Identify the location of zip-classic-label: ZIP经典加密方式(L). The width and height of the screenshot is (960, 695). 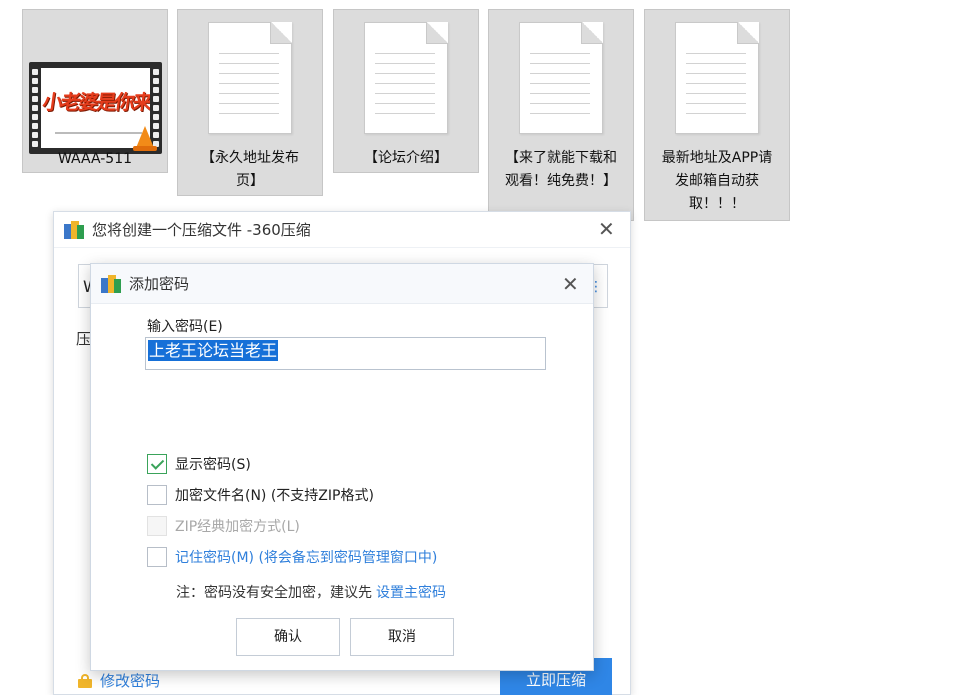
(237, 527).